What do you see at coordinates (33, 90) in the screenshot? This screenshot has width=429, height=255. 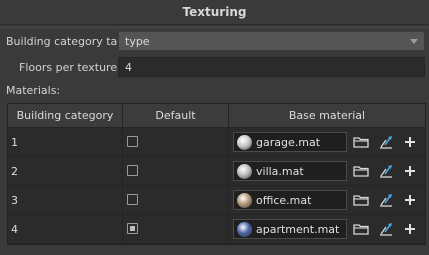 I see `materials-label: Materials:` at bounding box center [33, 90].